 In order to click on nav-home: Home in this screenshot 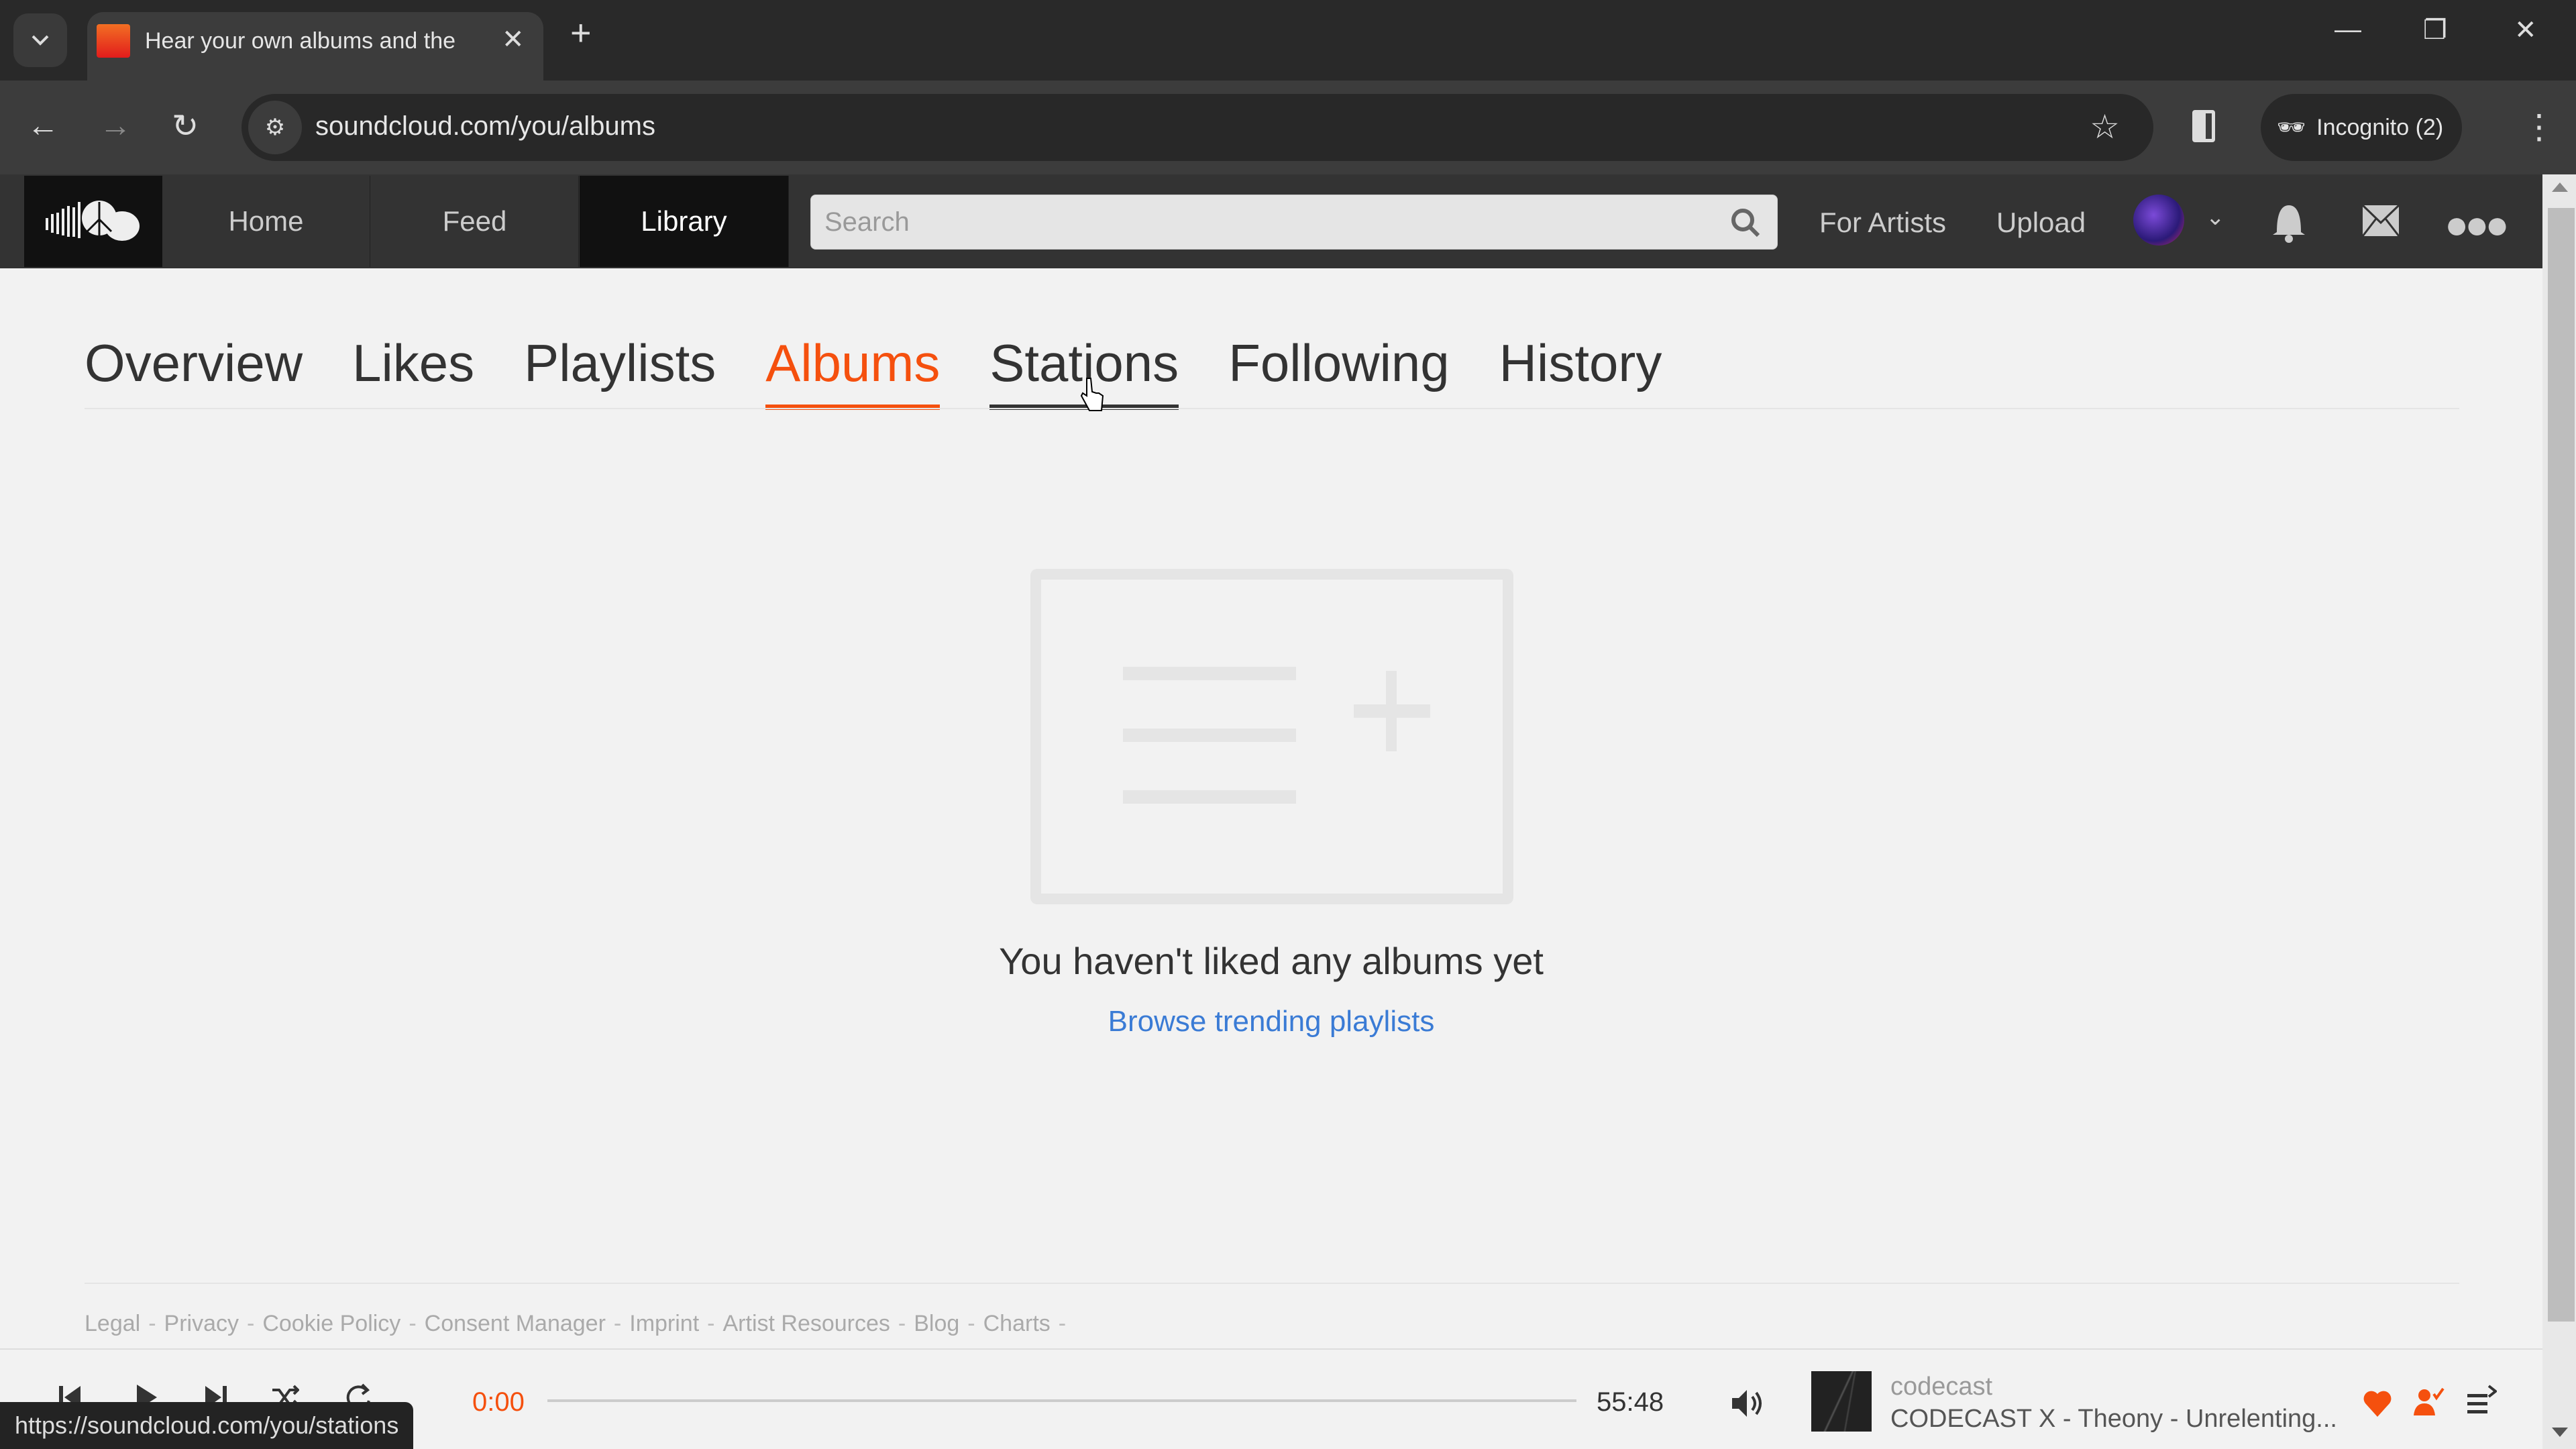, I will do `click(266, 221)`.